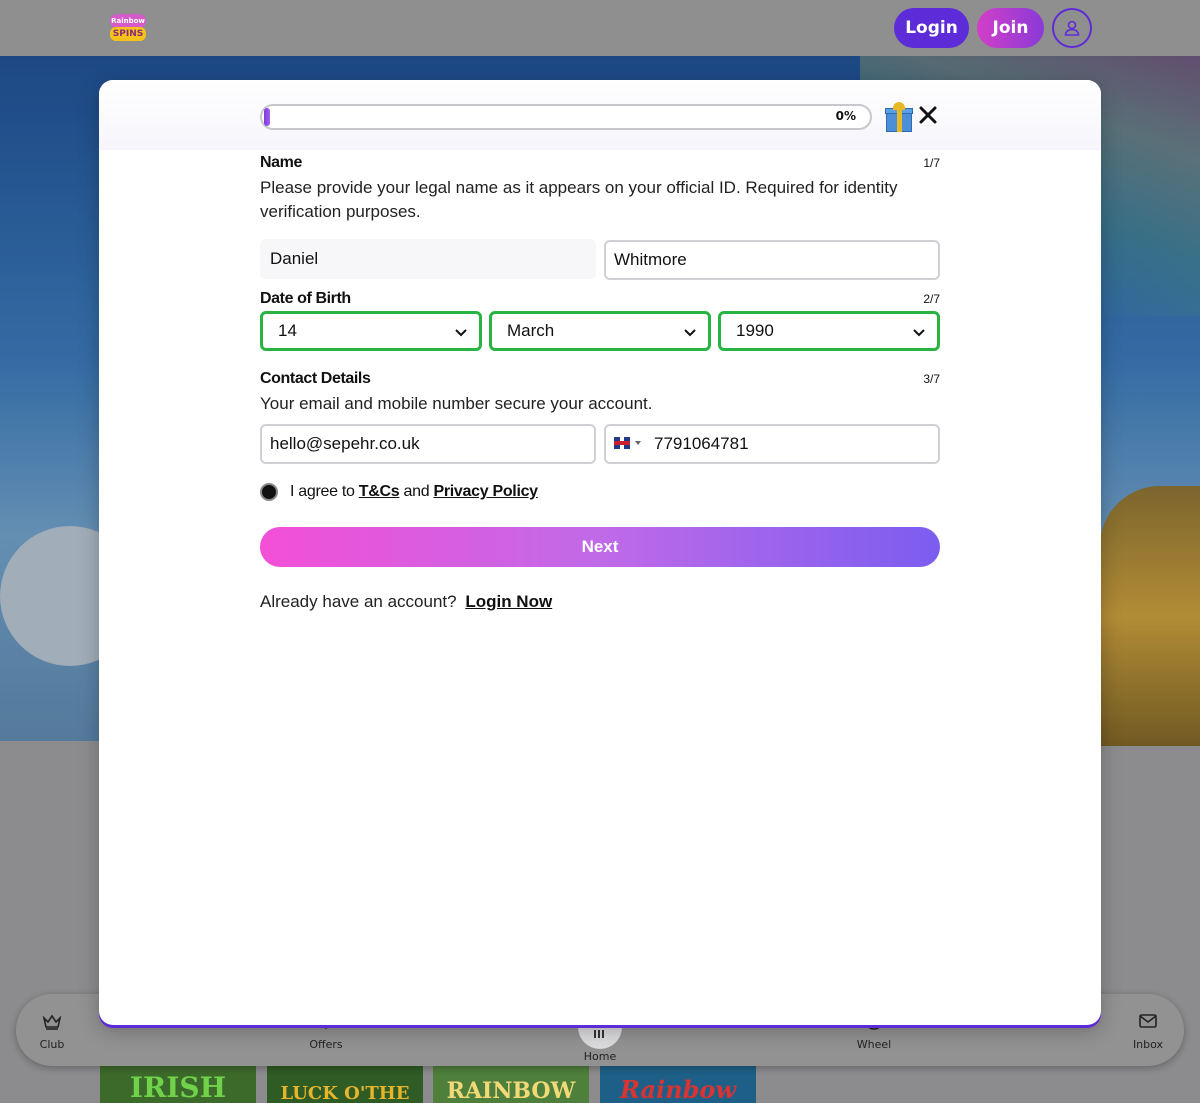 The height and width of the screenshot is (1103, 1200). What do you see at coordinates (371, 331) in the screenshot?
I see `dob-day-select: 14` at bounding box center [371, 331].